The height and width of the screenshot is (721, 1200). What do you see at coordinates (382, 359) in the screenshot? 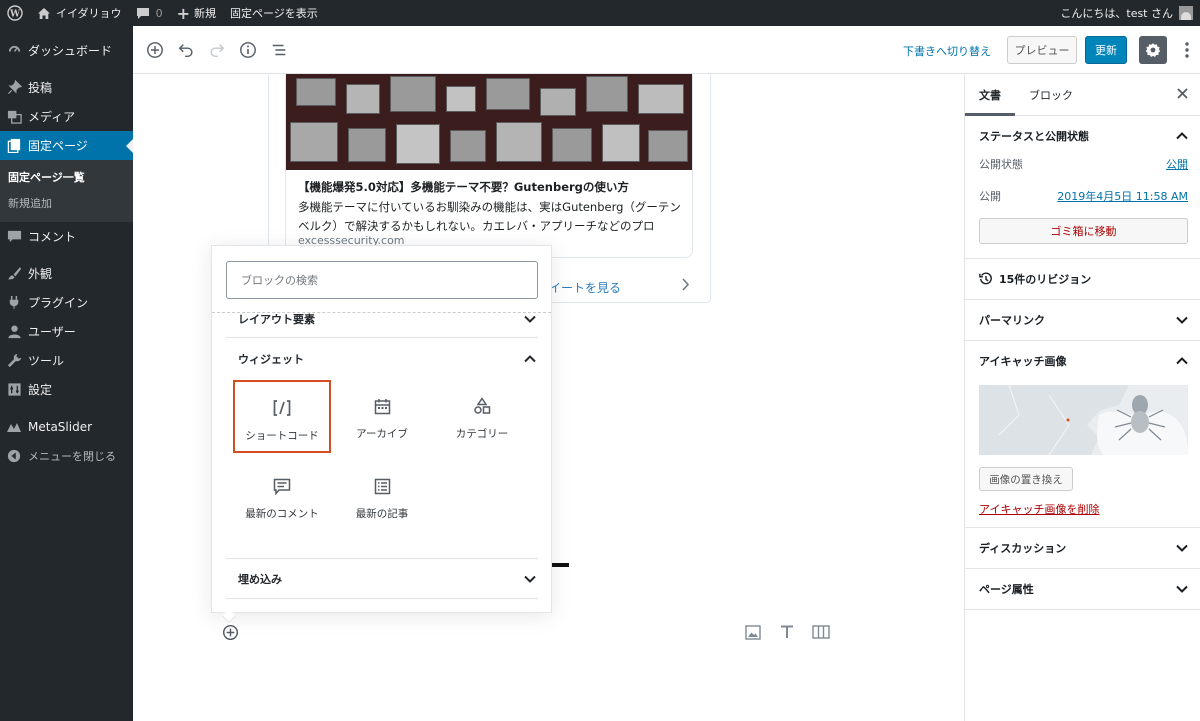
I see `panel-widgets-toggle: ウィジェット` at bounding box center [382, 359].